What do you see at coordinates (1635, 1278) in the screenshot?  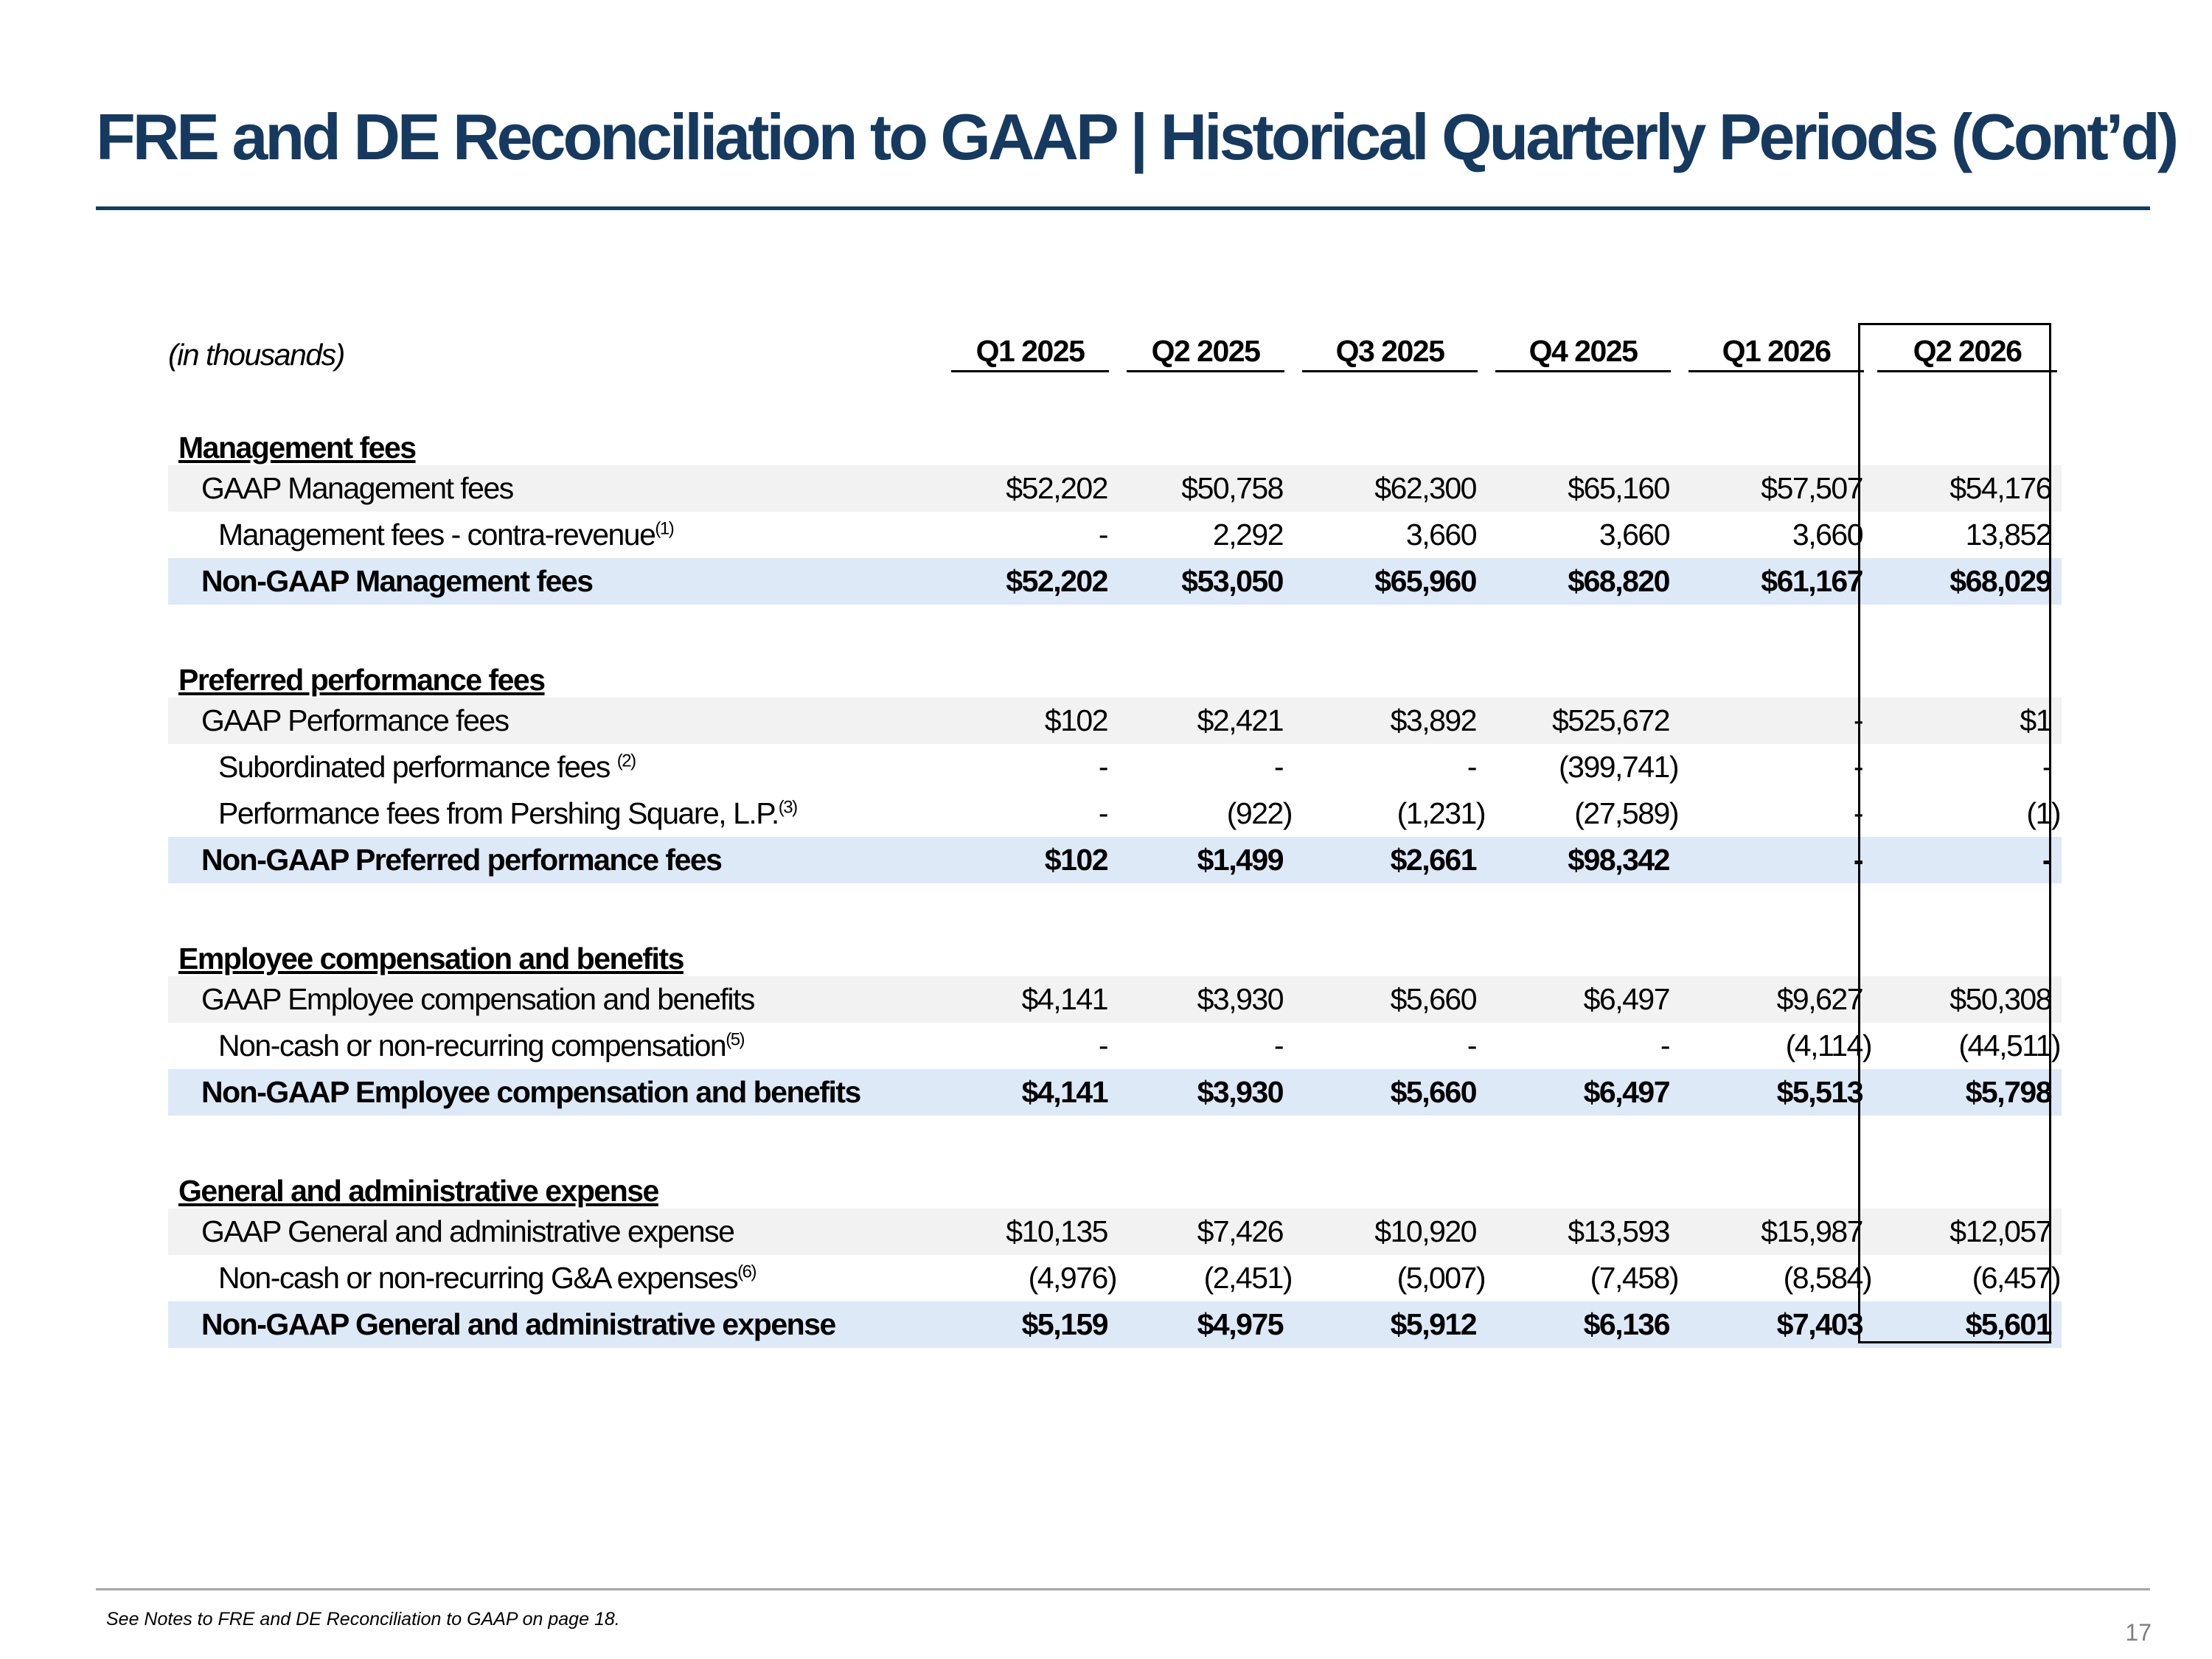 I see `value-cell: (7,458)` at bounding box center [1635, 1278].